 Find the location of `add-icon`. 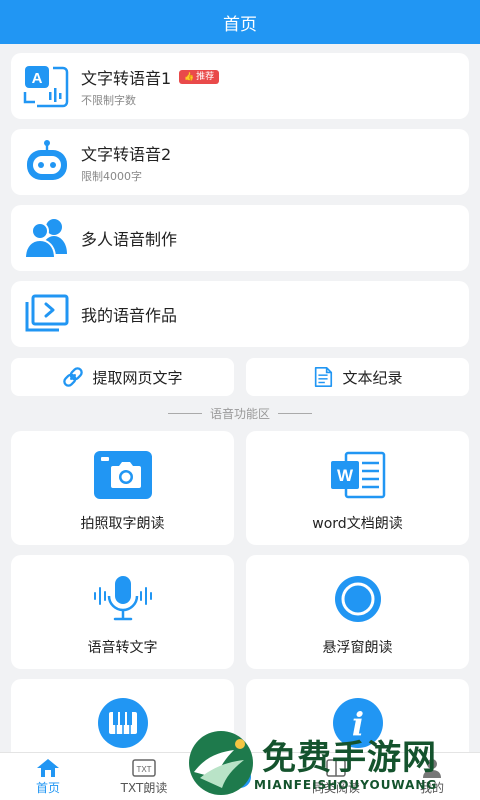

add-icon is located at coordinates (240, 776).